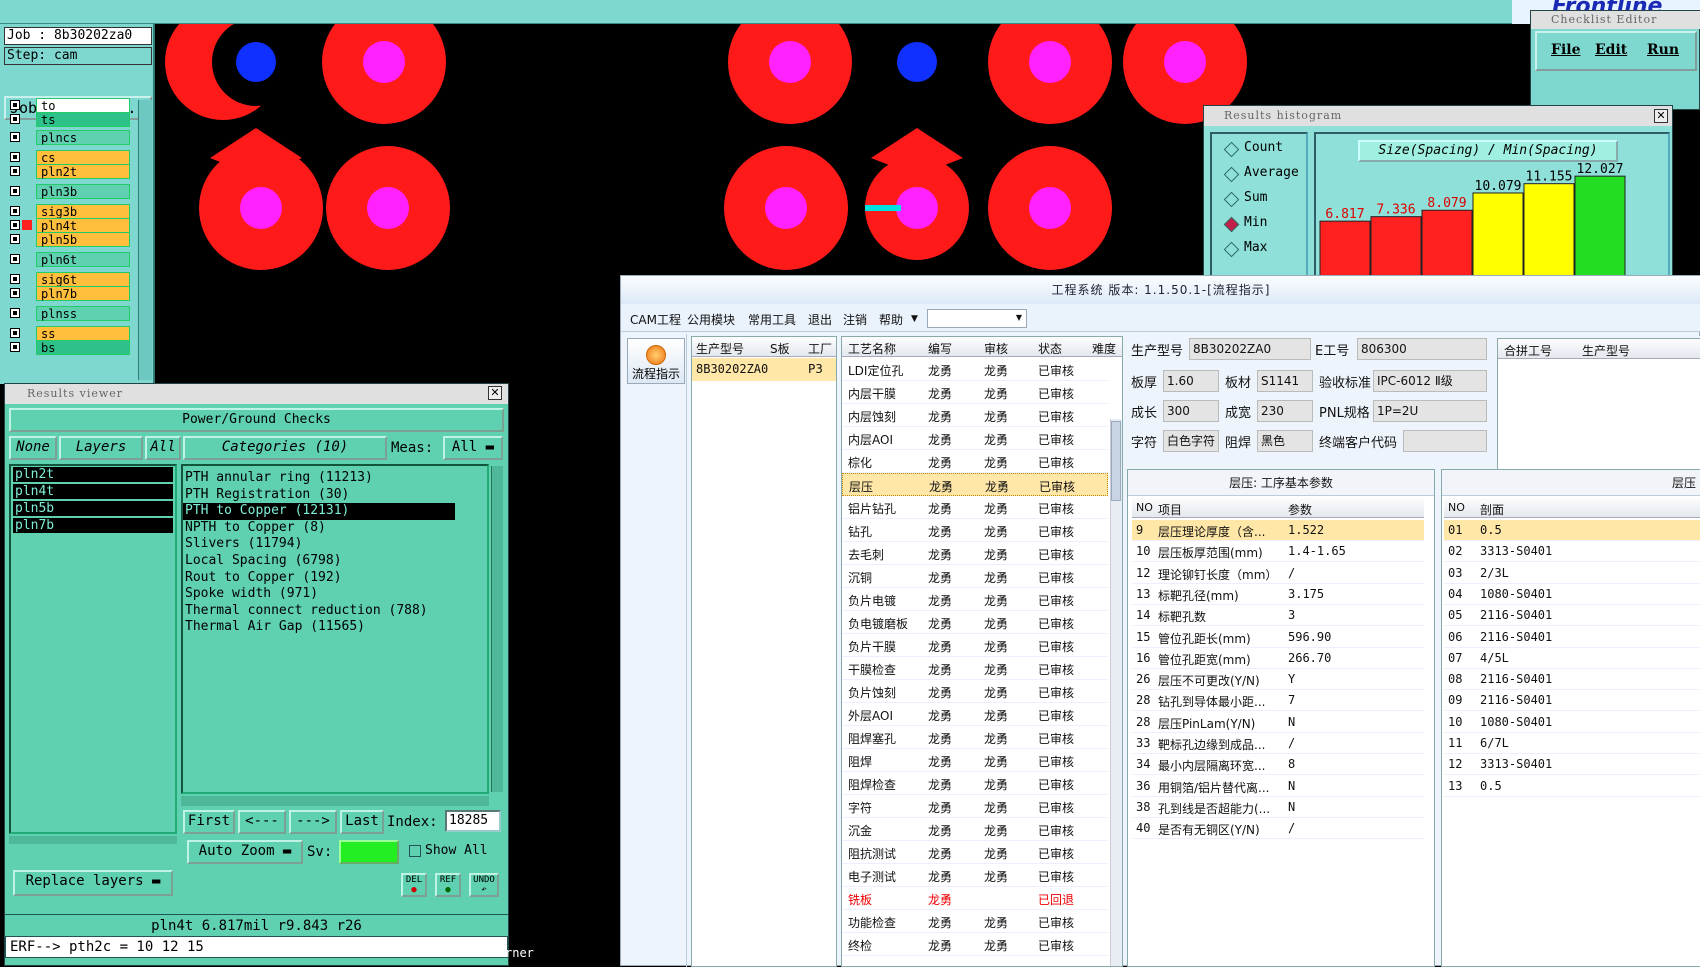 This screenshot has width=1700, height=967. What do you see at coordinates (313, 822) in the screenshot?
I see `next-button: --->` at bounding box center [313, 822].